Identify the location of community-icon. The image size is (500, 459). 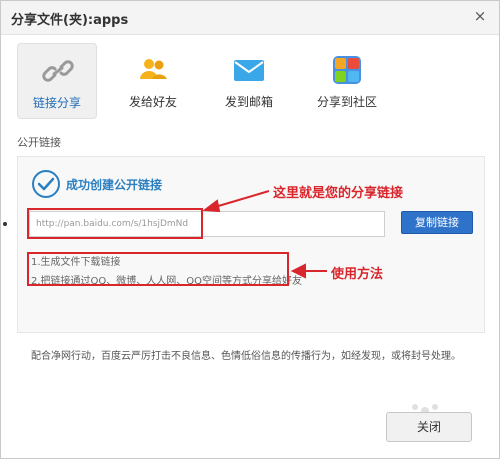
(347, 70).